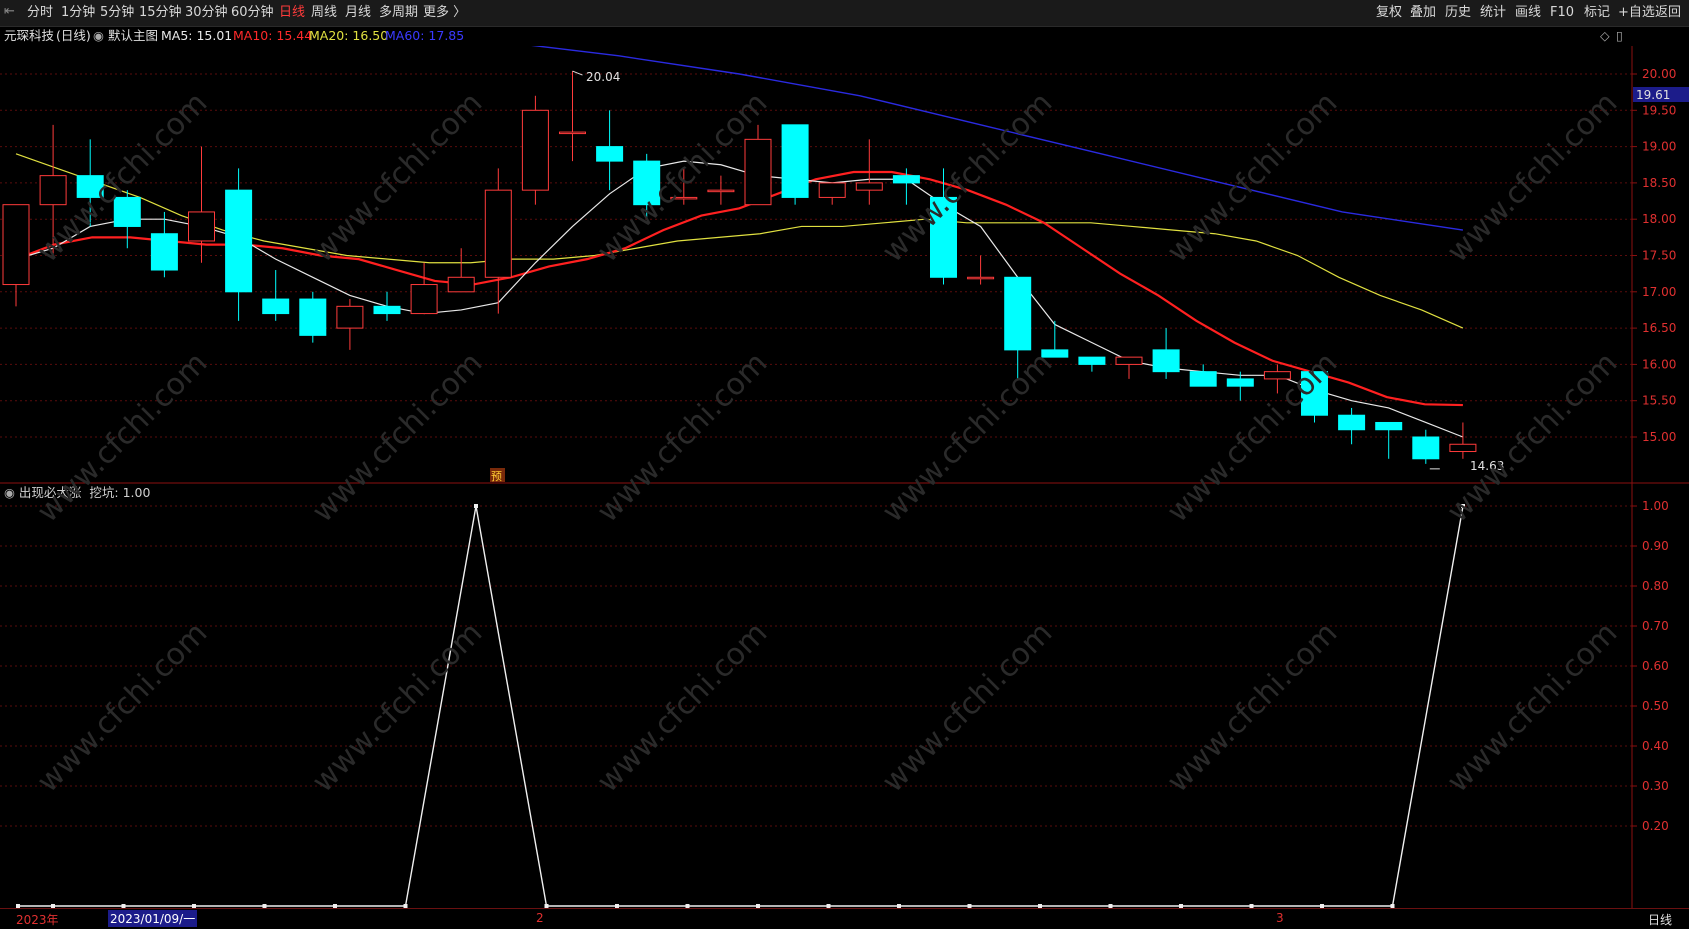 The image size is (1689, 929). I want to click on price-tick-label: 17.50, so click(1659, 256).